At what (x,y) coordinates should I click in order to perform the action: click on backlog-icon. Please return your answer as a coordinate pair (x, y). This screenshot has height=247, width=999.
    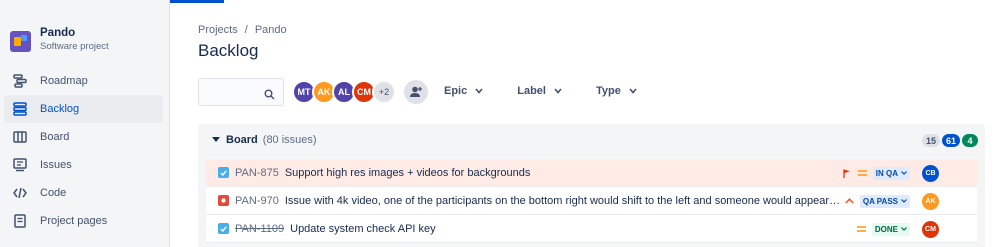
    Looking at the image, I should click on (20, 109).